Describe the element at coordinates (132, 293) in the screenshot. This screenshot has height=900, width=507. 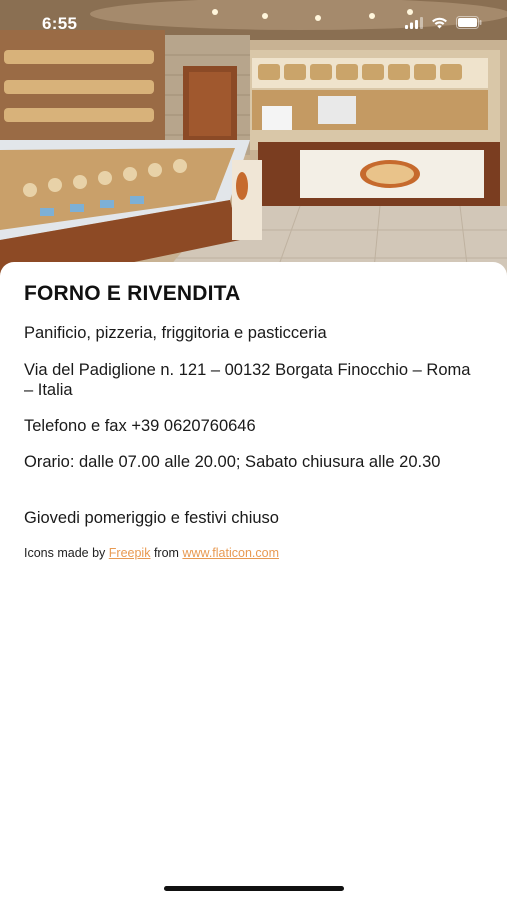
I see `page-title: FORNO E RIVENDITA` at that location.